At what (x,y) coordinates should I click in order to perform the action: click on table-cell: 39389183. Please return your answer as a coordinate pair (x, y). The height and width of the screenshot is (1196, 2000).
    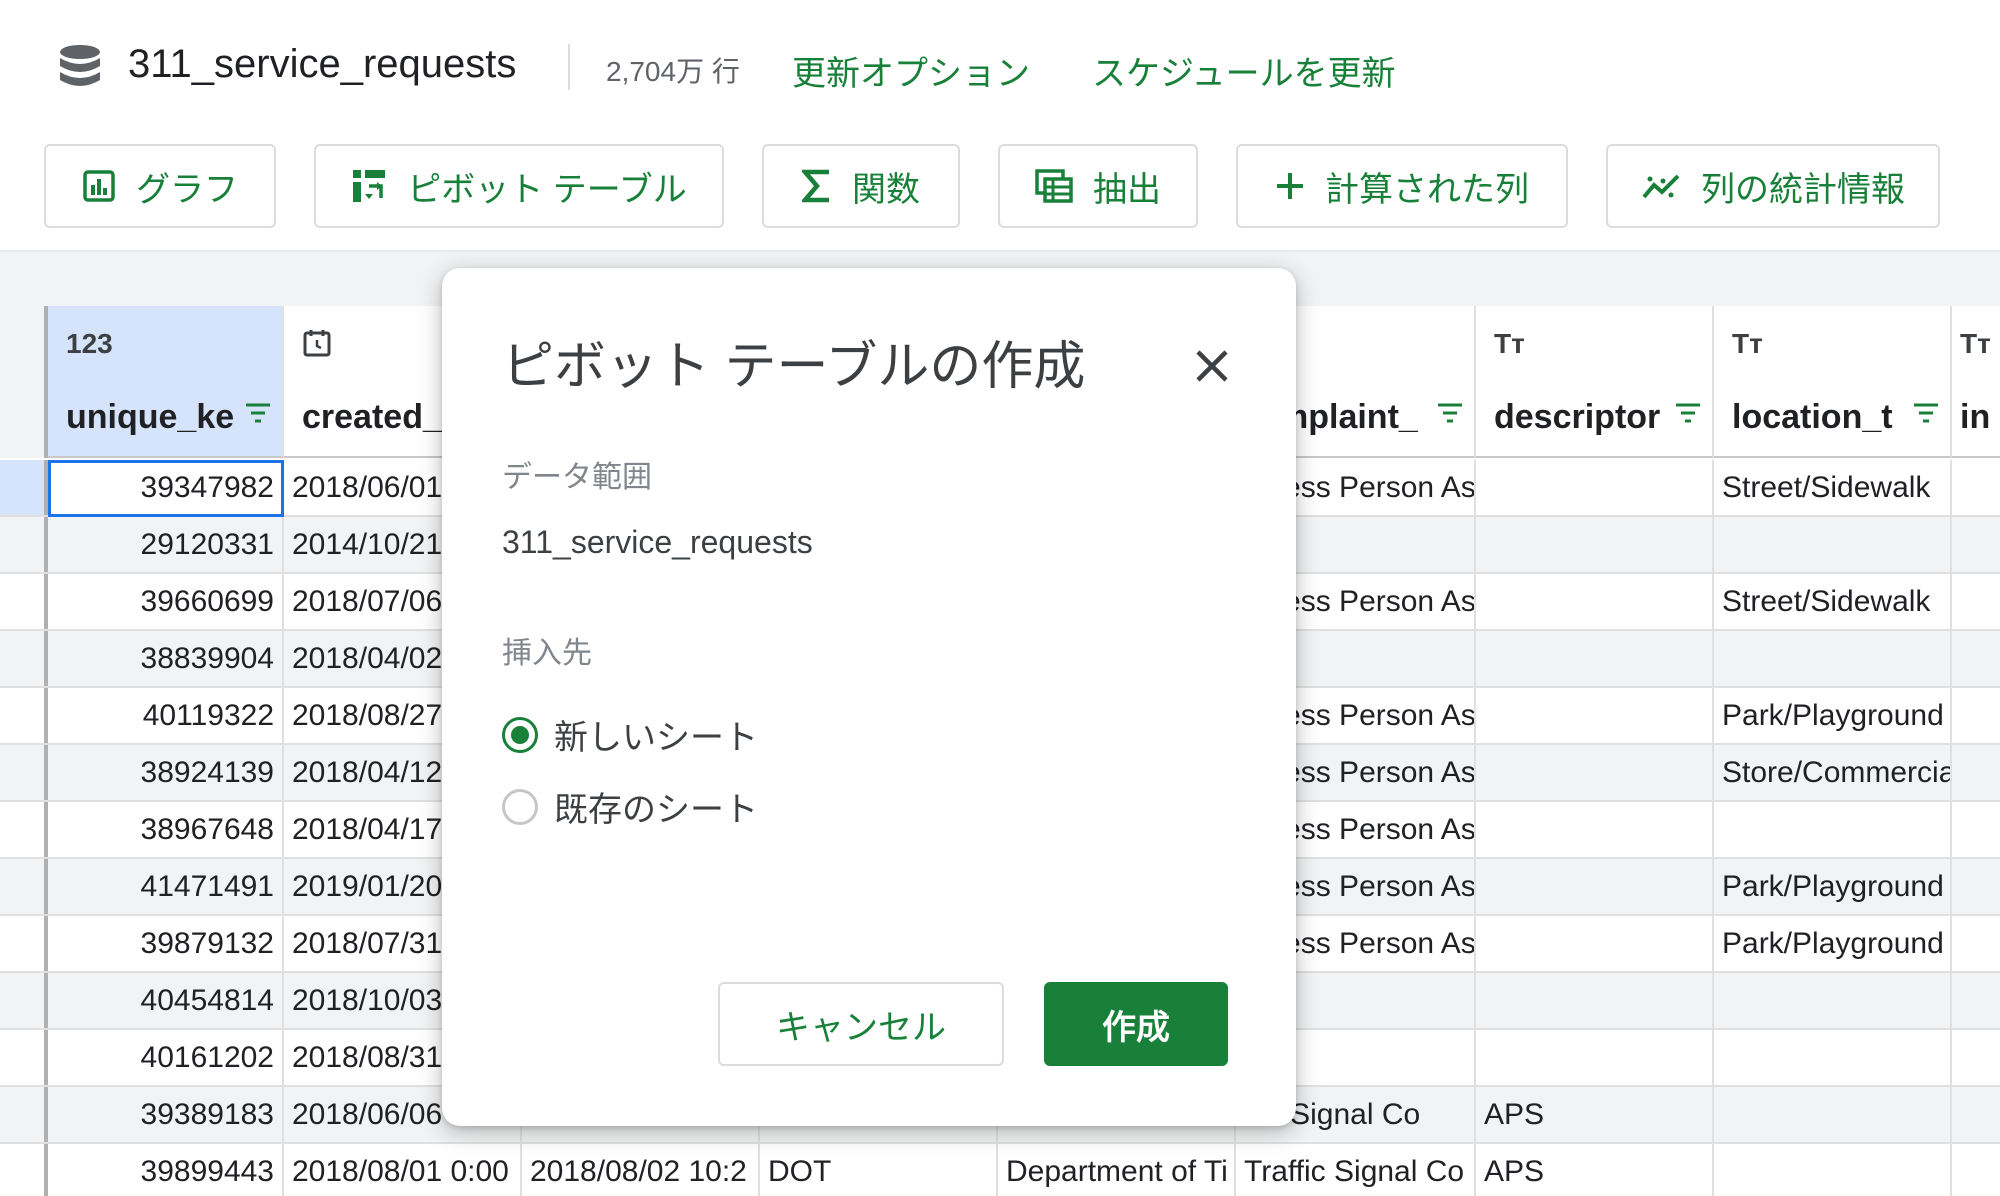
    Looking at the image, I should click on (166, 1114).